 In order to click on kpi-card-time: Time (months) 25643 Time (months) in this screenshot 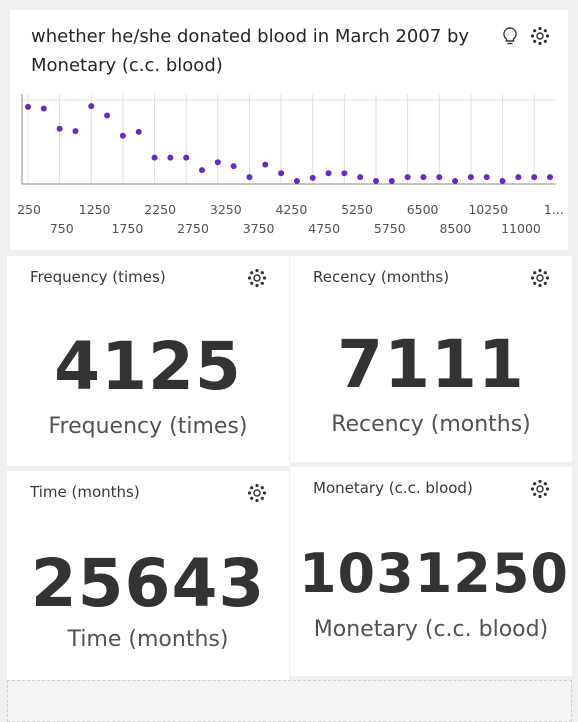, I will do `click(148, 575)`.